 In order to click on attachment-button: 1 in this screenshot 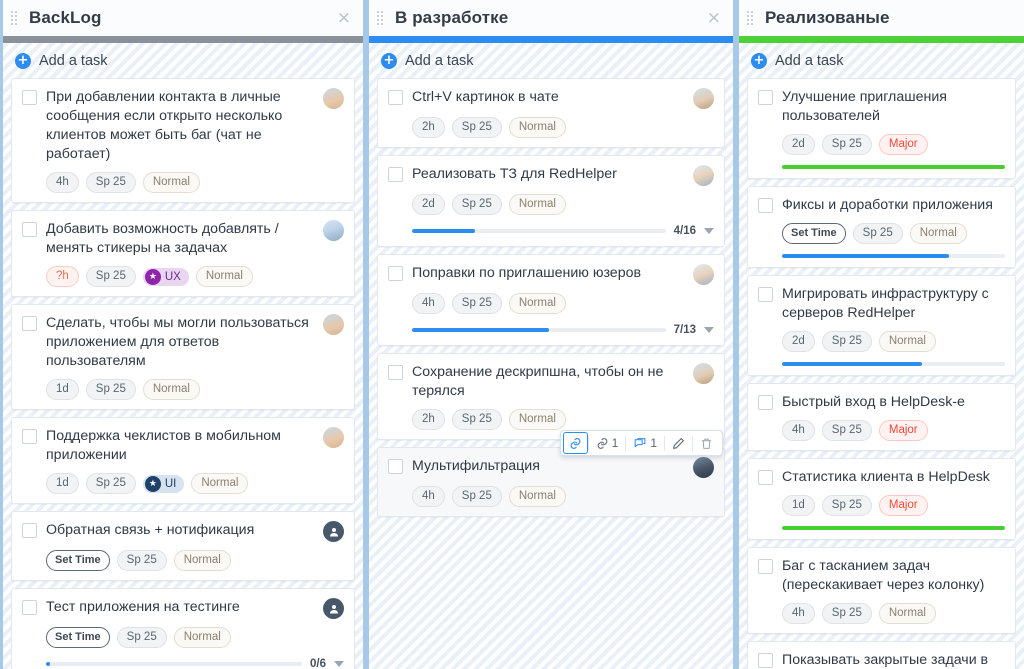, I will do `click(607, 443)`.